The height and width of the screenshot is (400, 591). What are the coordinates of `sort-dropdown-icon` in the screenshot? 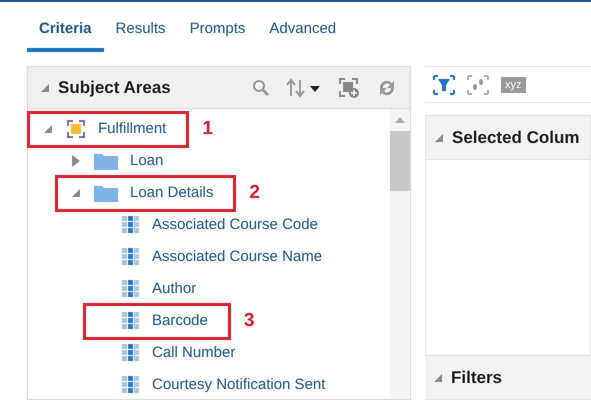 It's located at (304, 88).